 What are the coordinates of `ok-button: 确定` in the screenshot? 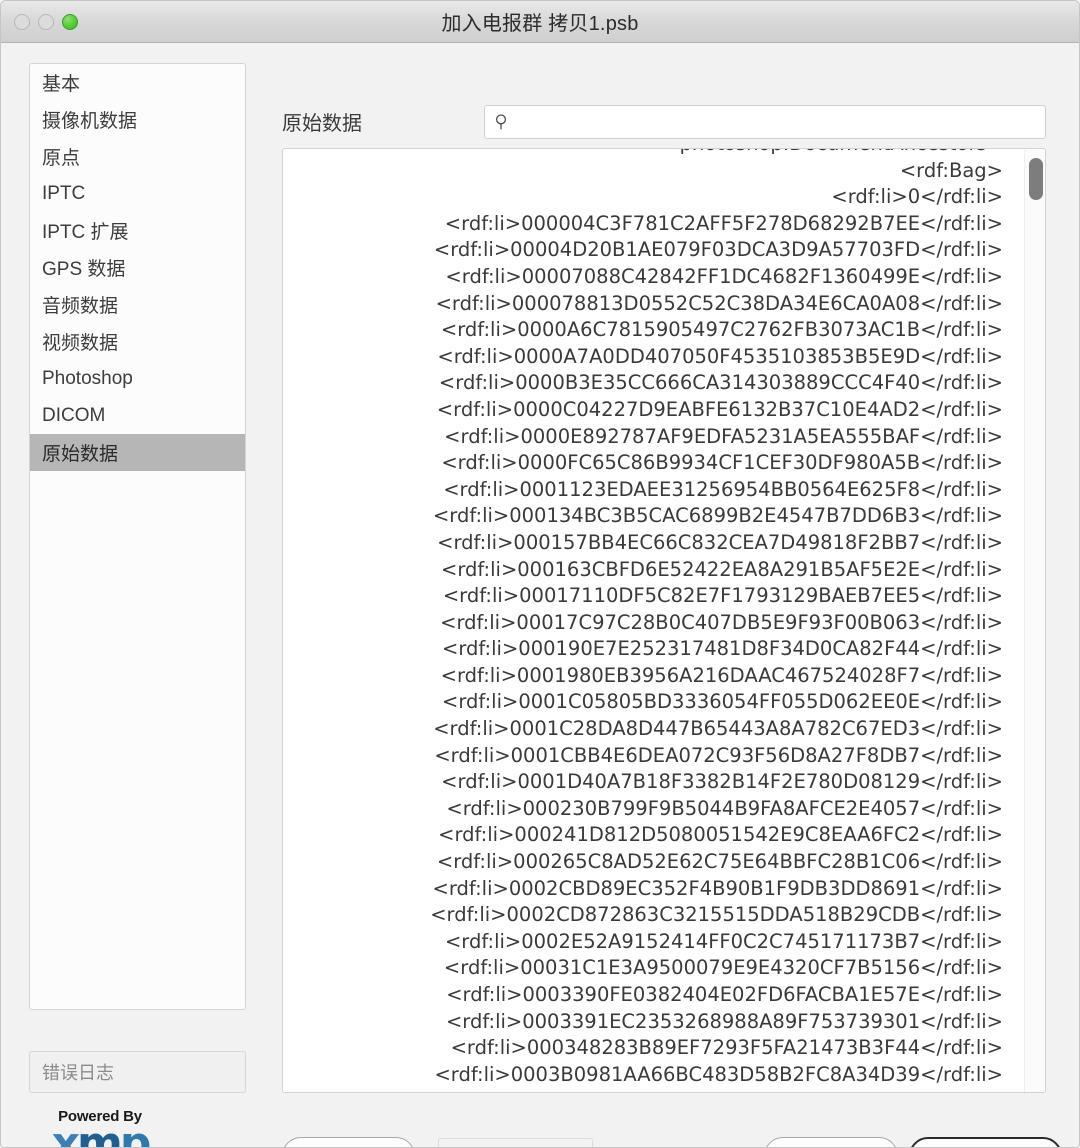 It's located at (985, 1142).